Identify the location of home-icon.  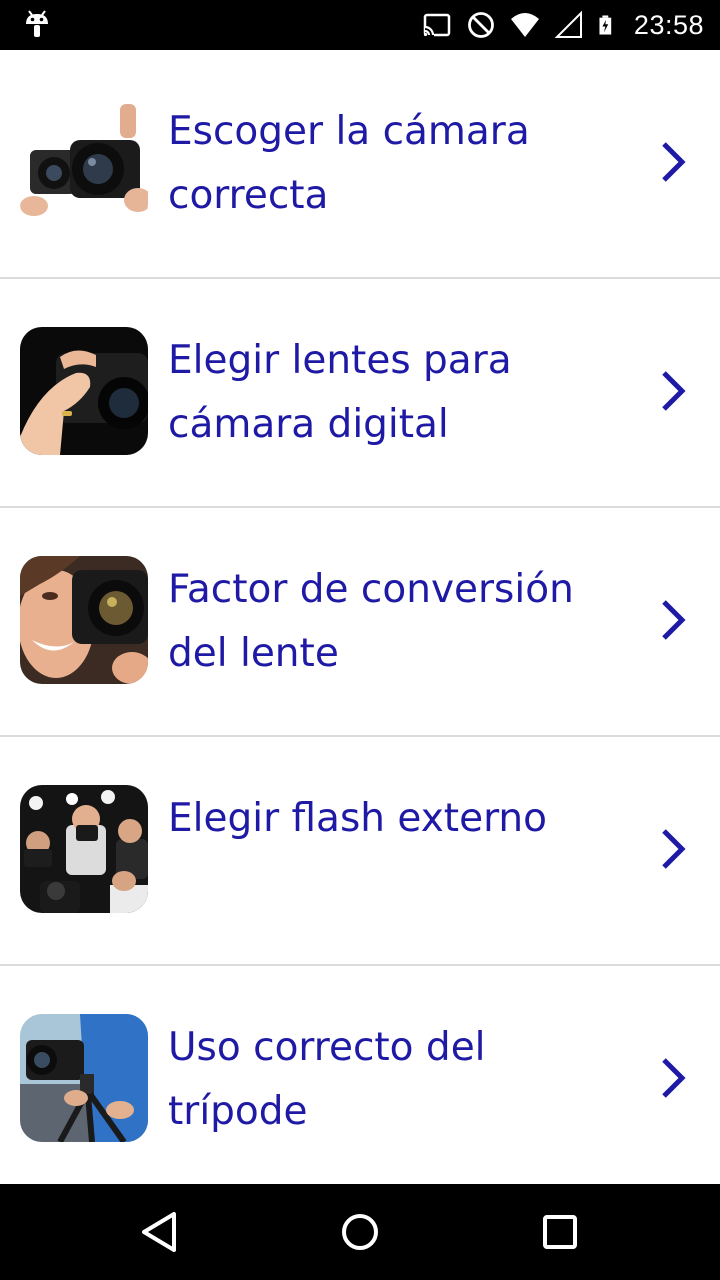
(360, 1232).